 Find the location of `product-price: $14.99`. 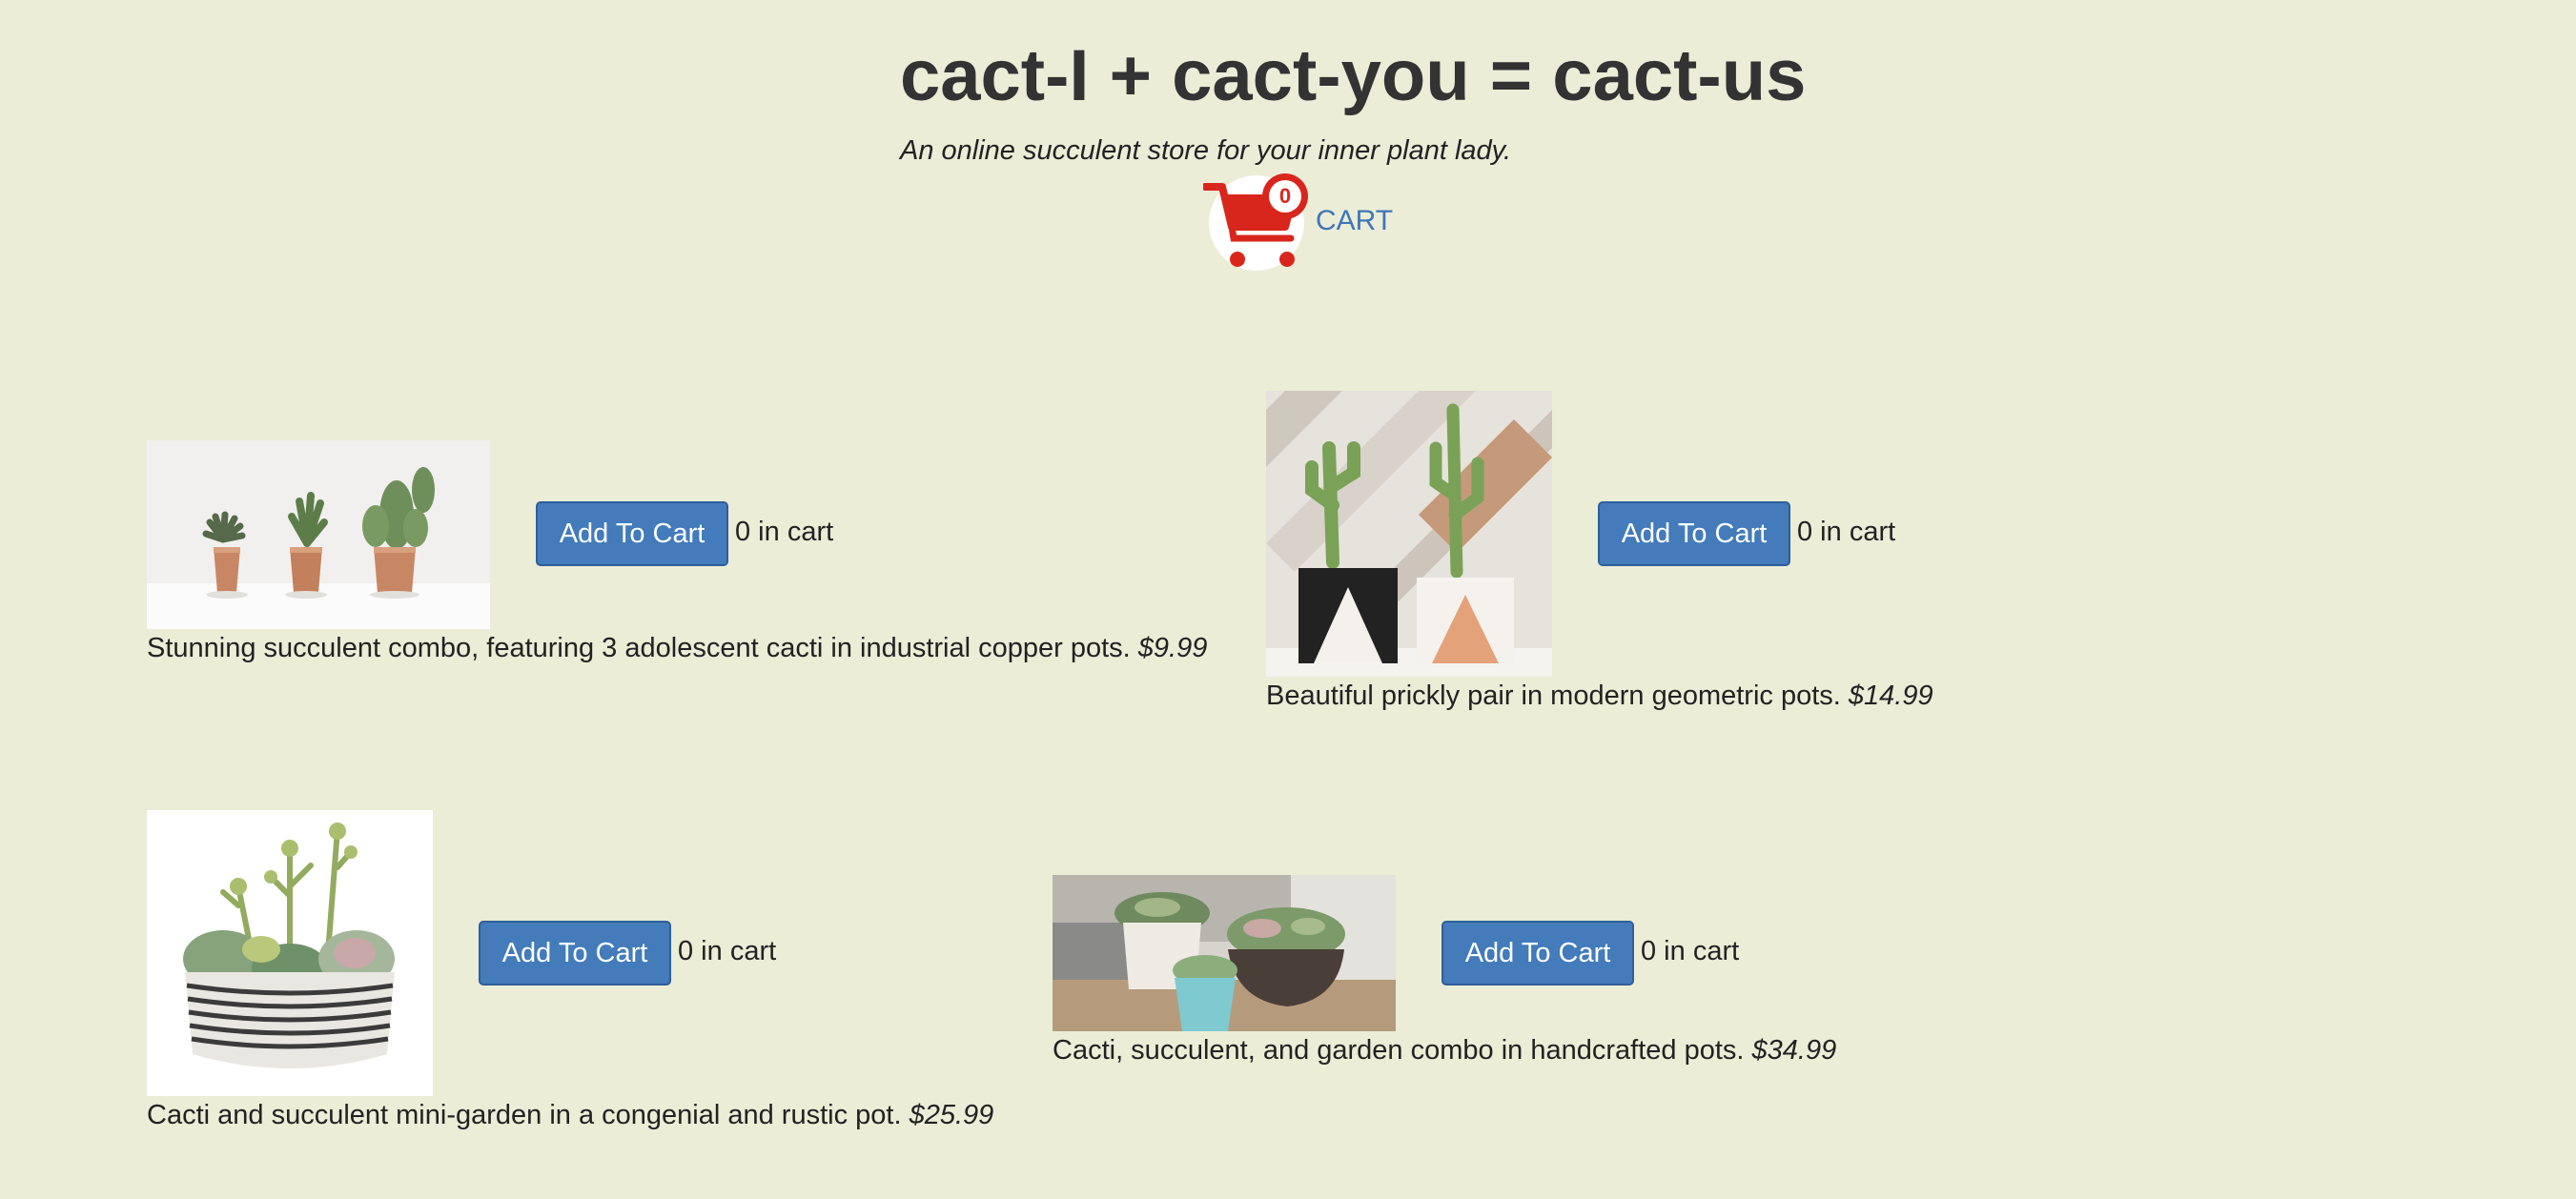

product-price: $14.99 is located at coordinates (1891, 696).